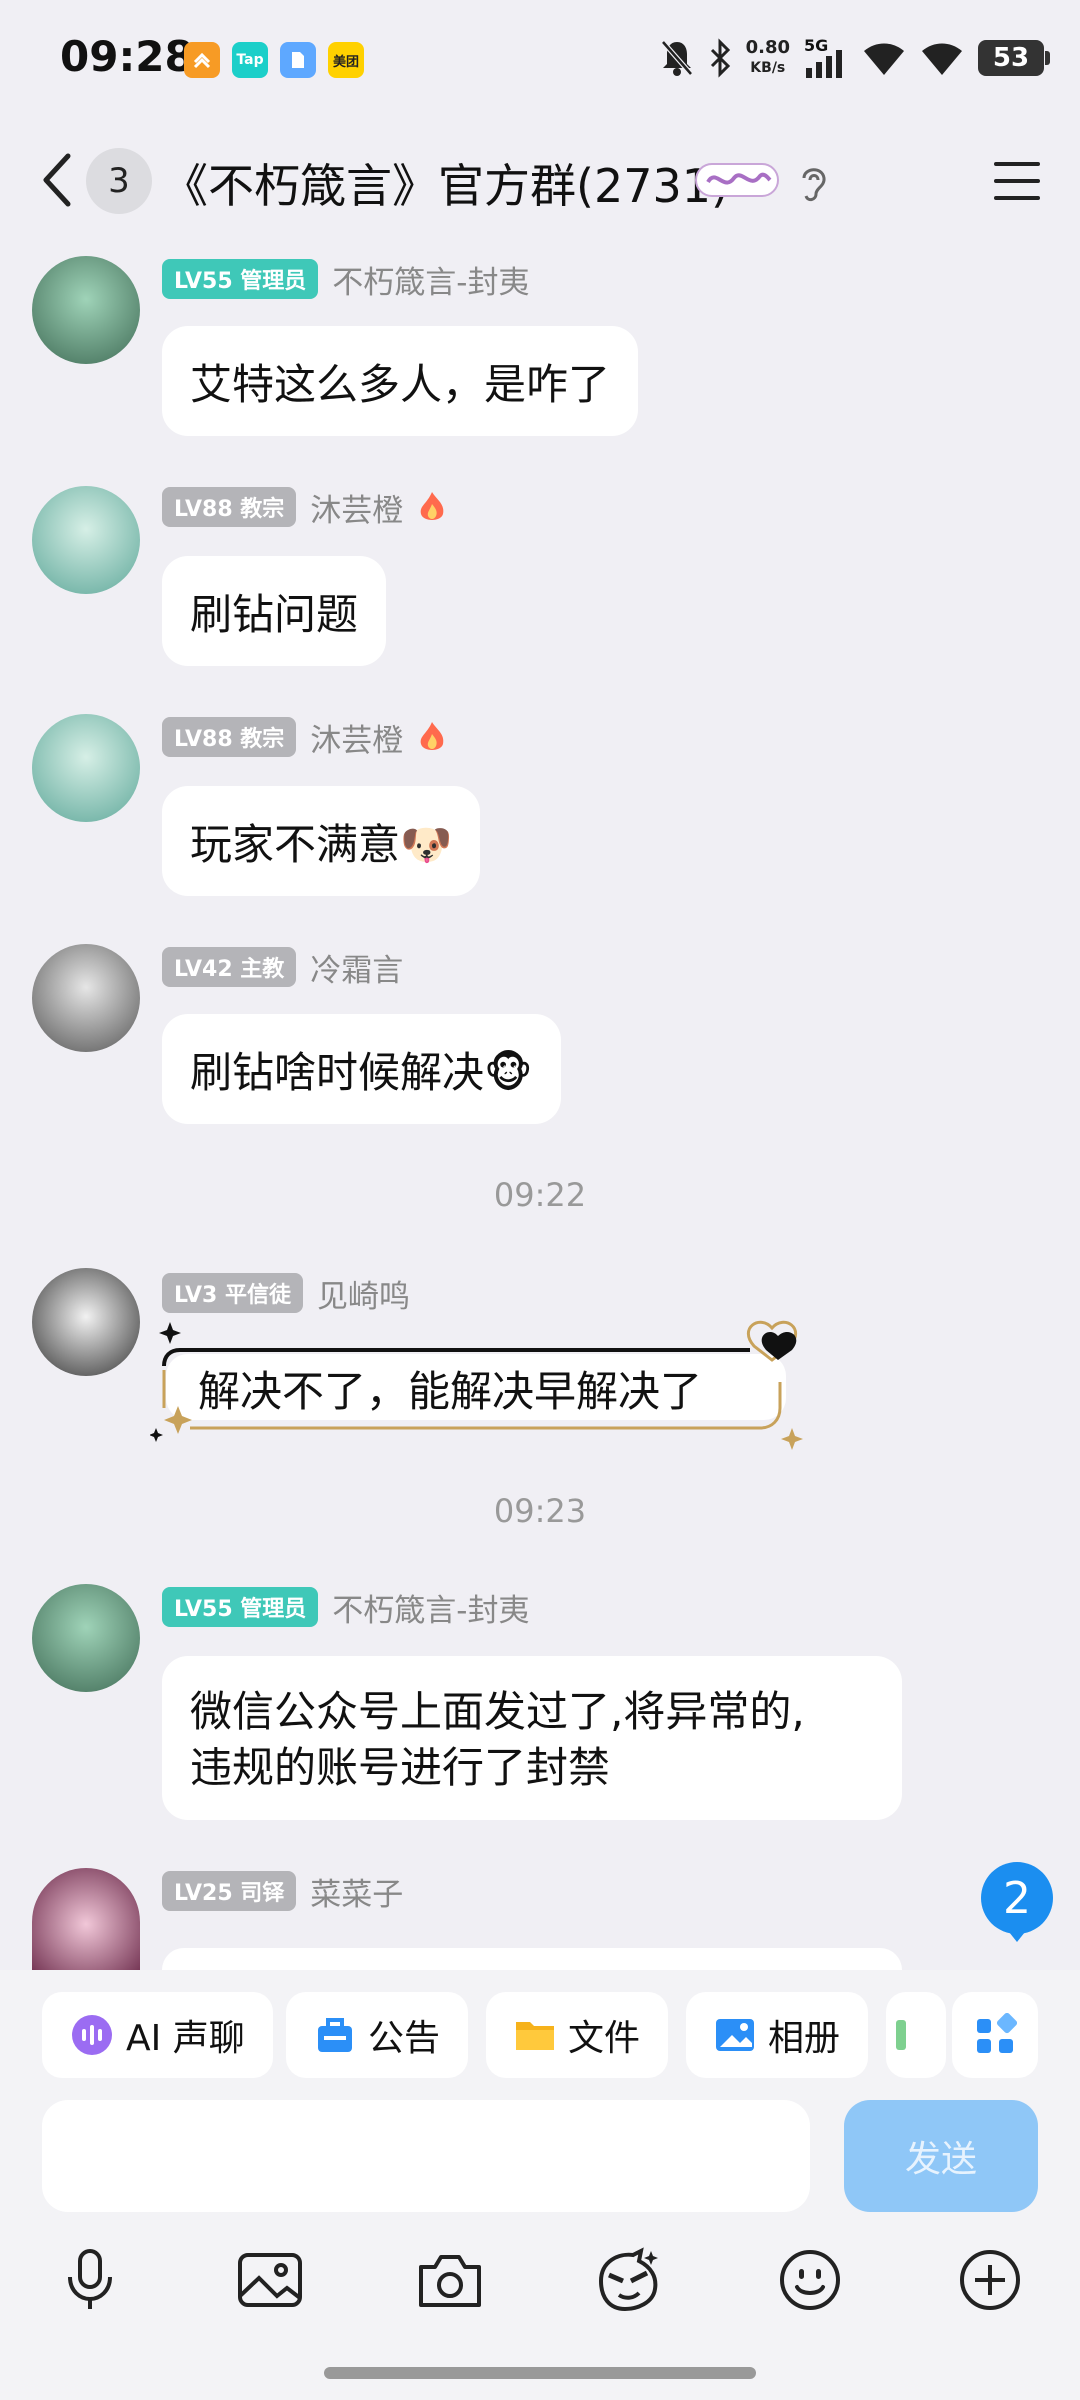  I want to click on folder-icon, so click(535, 2036).